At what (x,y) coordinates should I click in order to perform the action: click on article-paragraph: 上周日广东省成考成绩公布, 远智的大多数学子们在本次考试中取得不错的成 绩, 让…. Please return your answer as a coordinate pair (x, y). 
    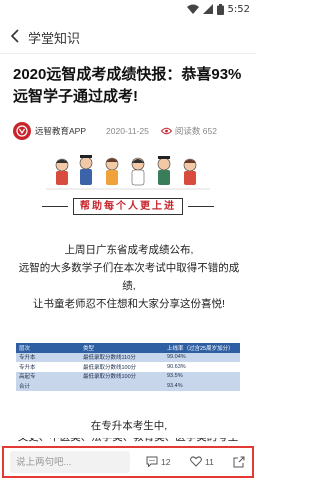
    Looking at the image, I should click on (129, 277).